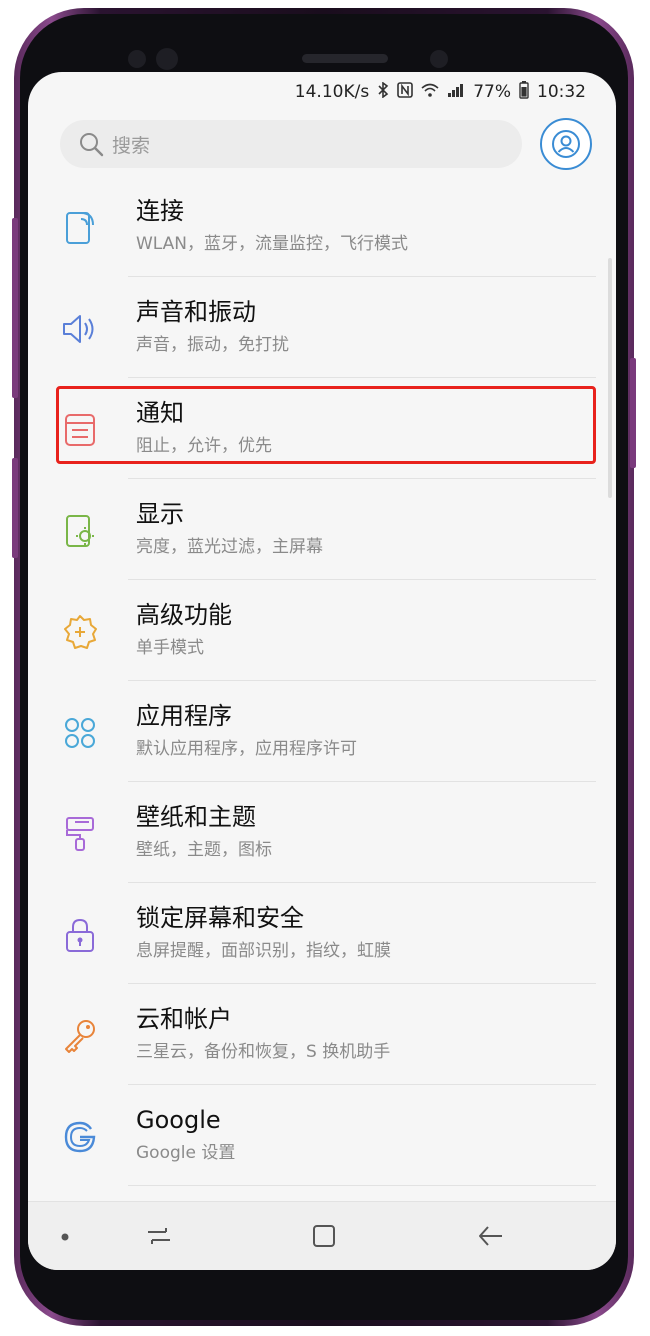  I want to click on search-placeholder: 搜索, so click(131, 145).